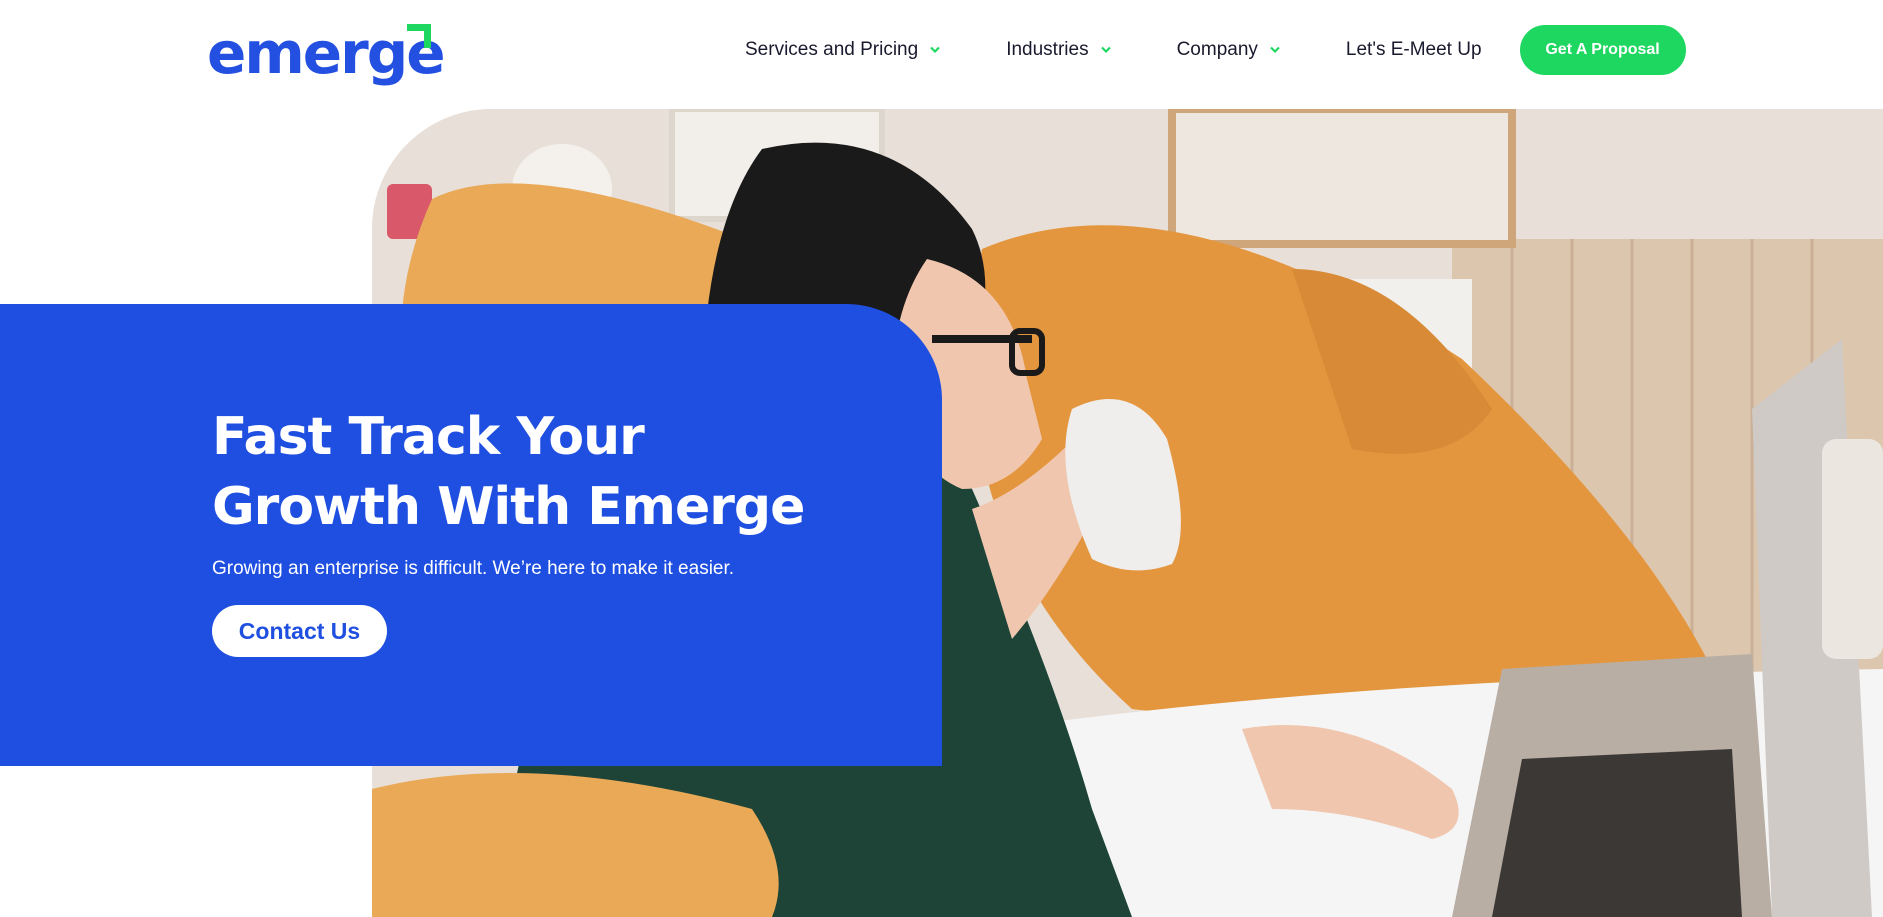 This screenshot has width=1883, height=917. I want to click on nav-item-e-meet-up: Let's E-Meet Up, so click(1414, 50).